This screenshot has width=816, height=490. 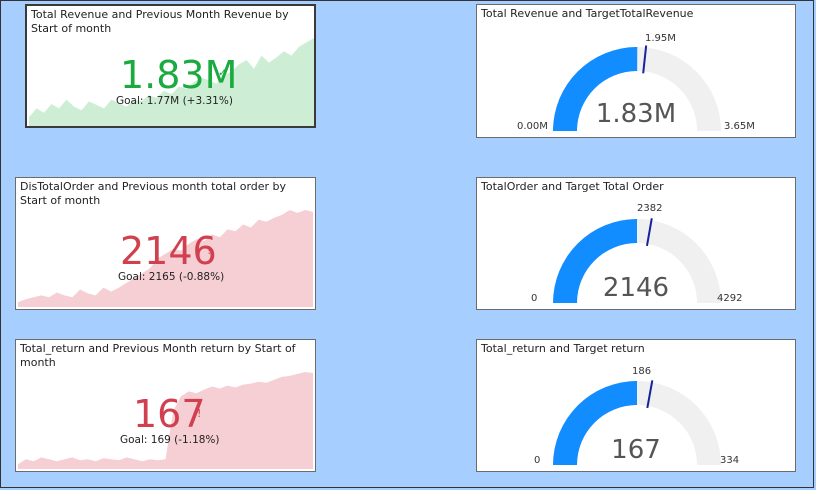 I want to click on gauge-value: 1.83M, so click(x=636, y=114).